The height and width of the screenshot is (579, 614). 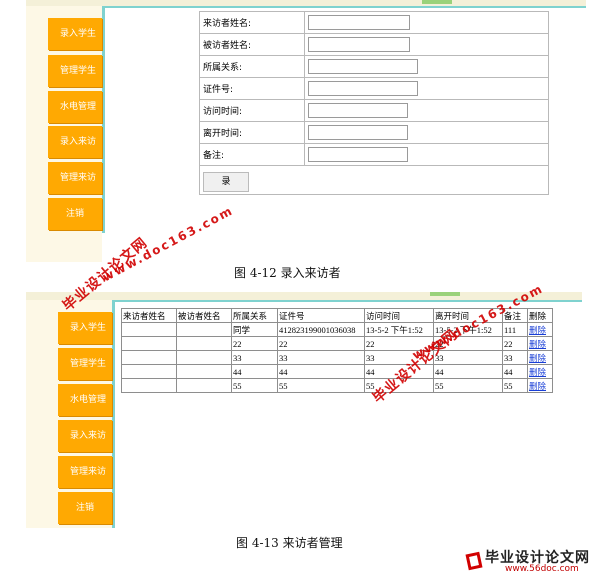 What do you see at coordinates (287, 273) in the screenshot?
I see `figure-4-12-caption: 图 4-12 录入来访者` at bounding box center [287, 273].